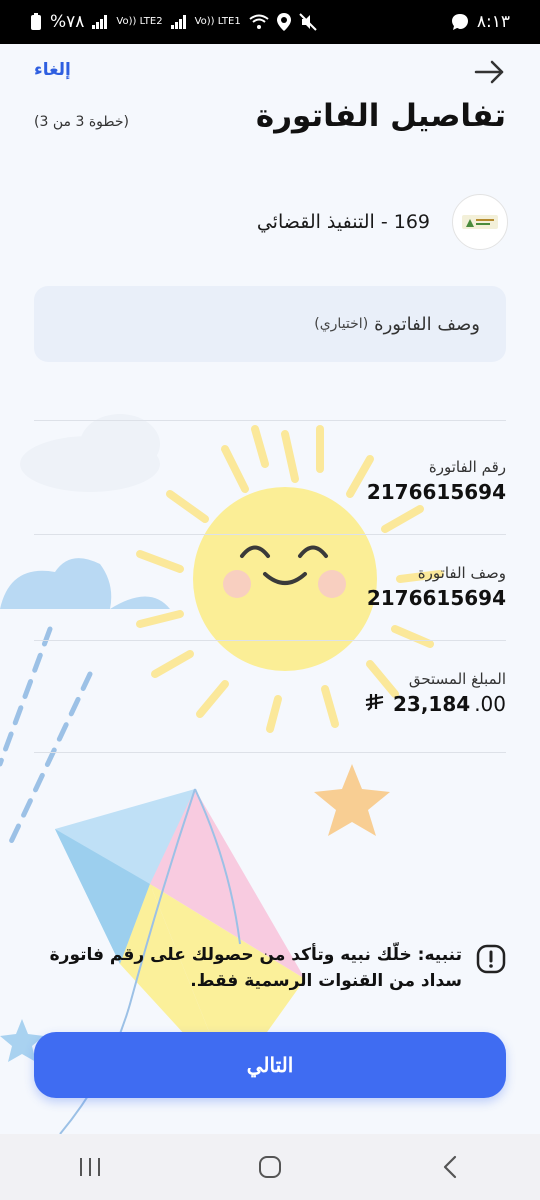  What do you see at coordinates (461, 573) in the screenshot?
I see `invoice-description-label: وصف الفاتورة` at bounding box center [461, 573].